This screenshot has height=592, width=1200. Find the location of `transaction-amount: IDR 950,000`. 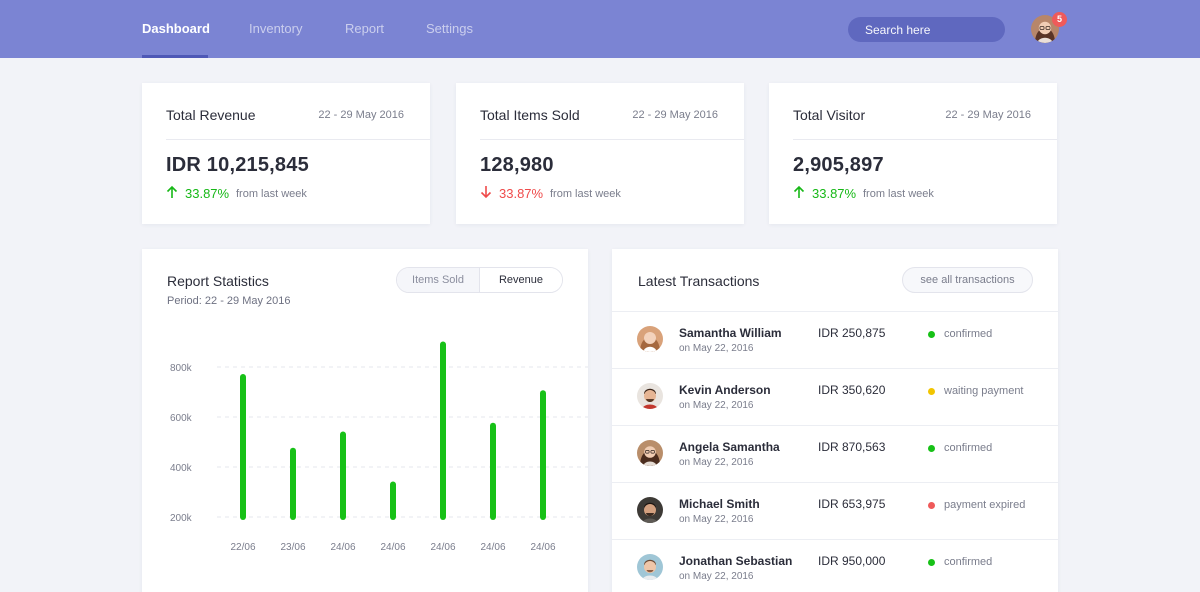

transaction-amount: IDR 950,000 is located at coordinates (852, 561).